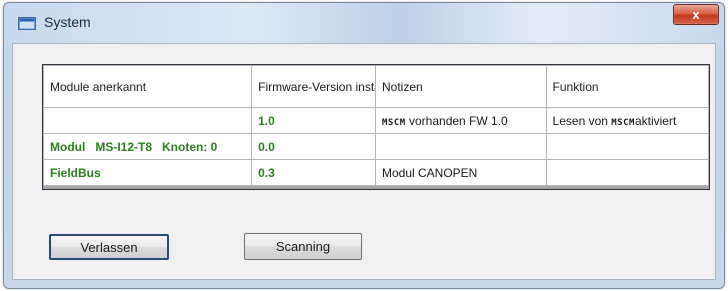 This screenshot has width=728, height=291. I want to click on cell-notes: MSCM vorhanden FW 1.0, so click(460, 120).